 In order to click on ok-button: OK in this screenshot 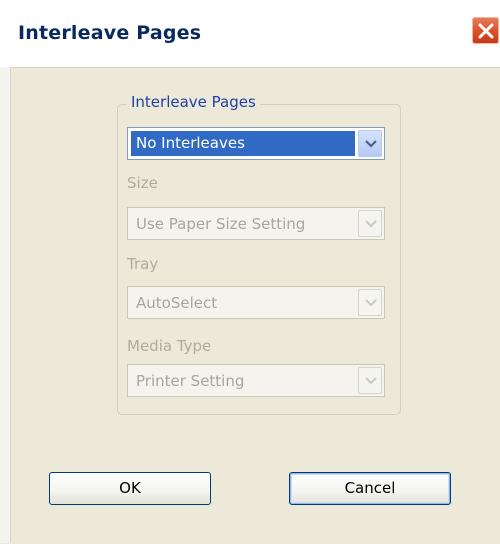, I will do `click(130, 488)`.